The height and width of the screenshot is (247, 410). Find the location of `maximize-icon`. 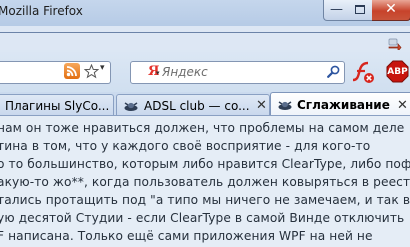

maximize-icon is located at coordinates (360, 9).